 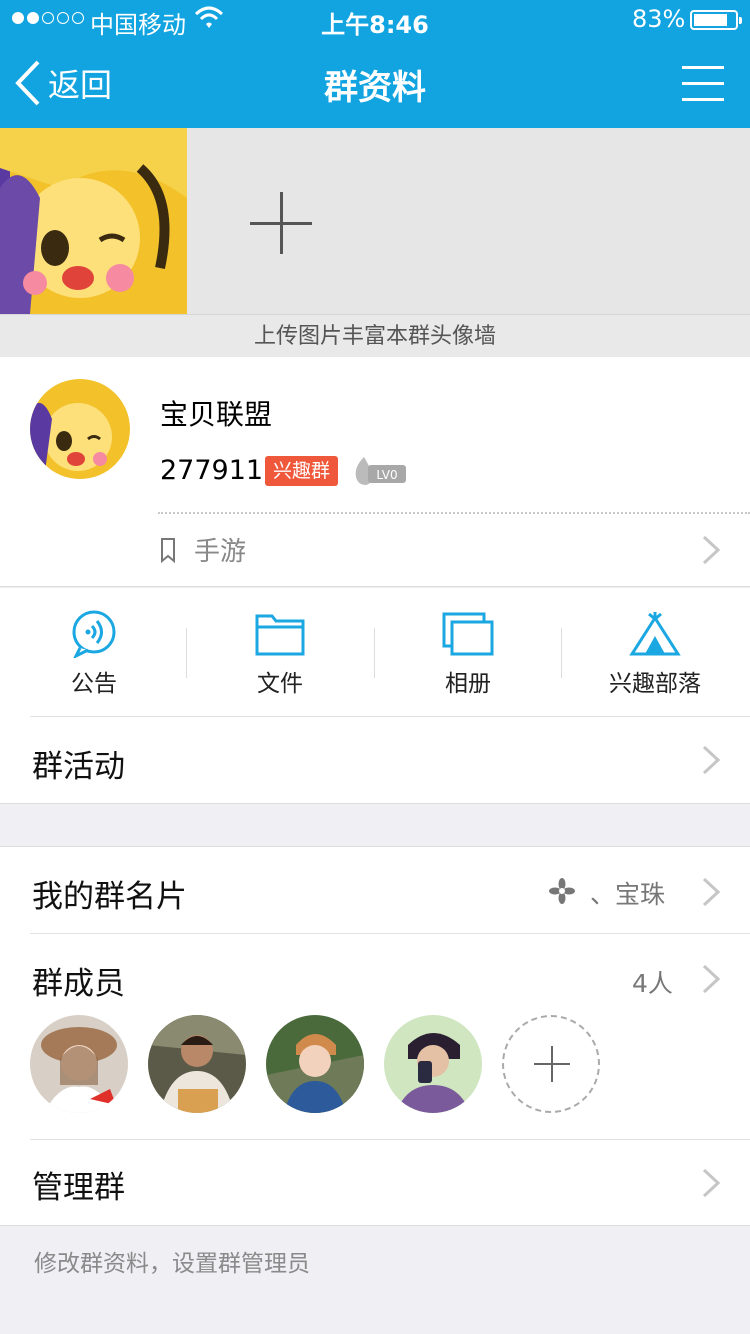 What do you see at coordinates (562, 891) in the screenshot?
I see `flower-icon` at bounding box center [562, 891].